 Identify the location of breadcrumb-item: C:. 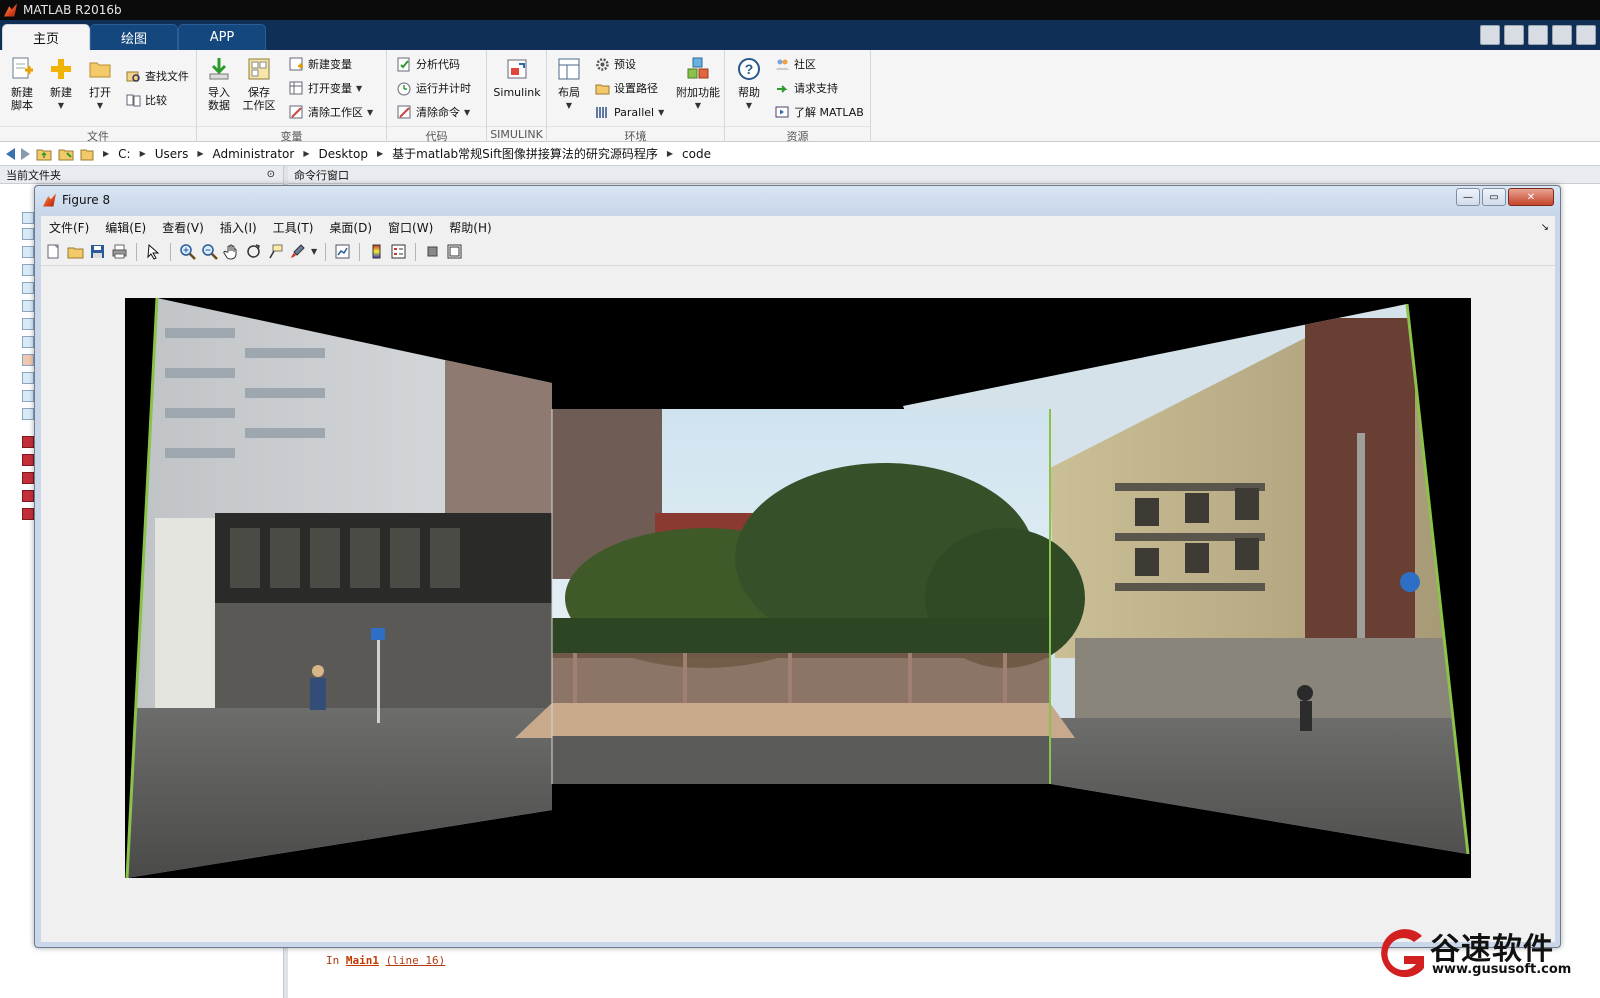
(124, 154).